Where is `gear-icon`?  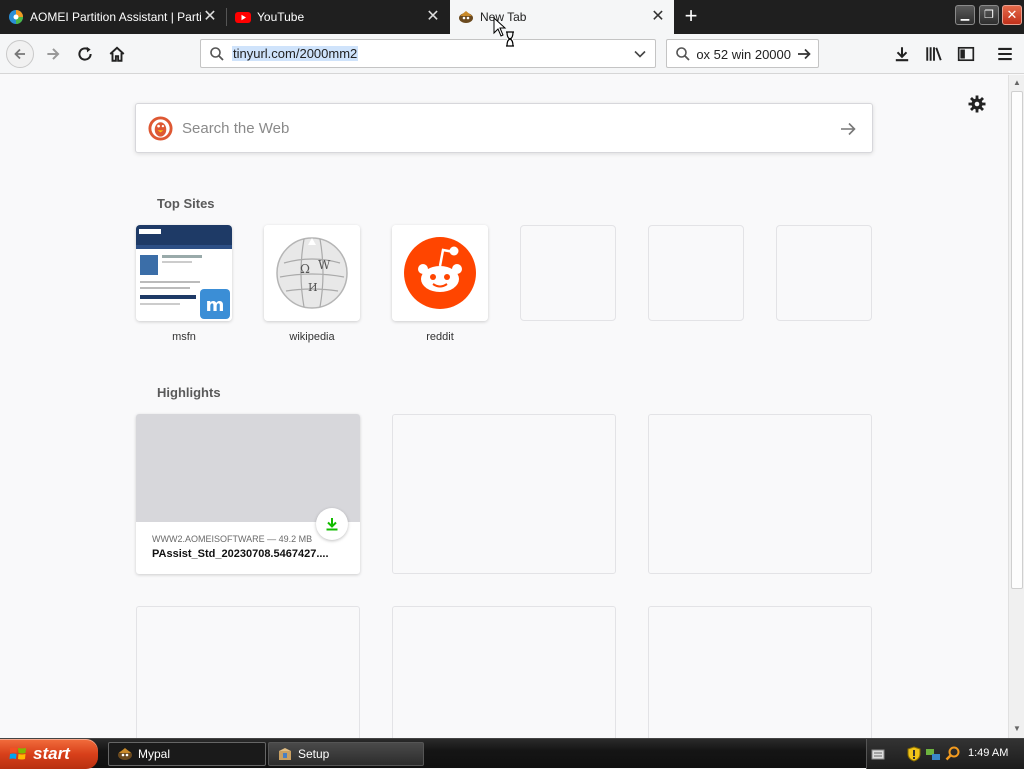 gear-icon is located at coordinates (977, 104).